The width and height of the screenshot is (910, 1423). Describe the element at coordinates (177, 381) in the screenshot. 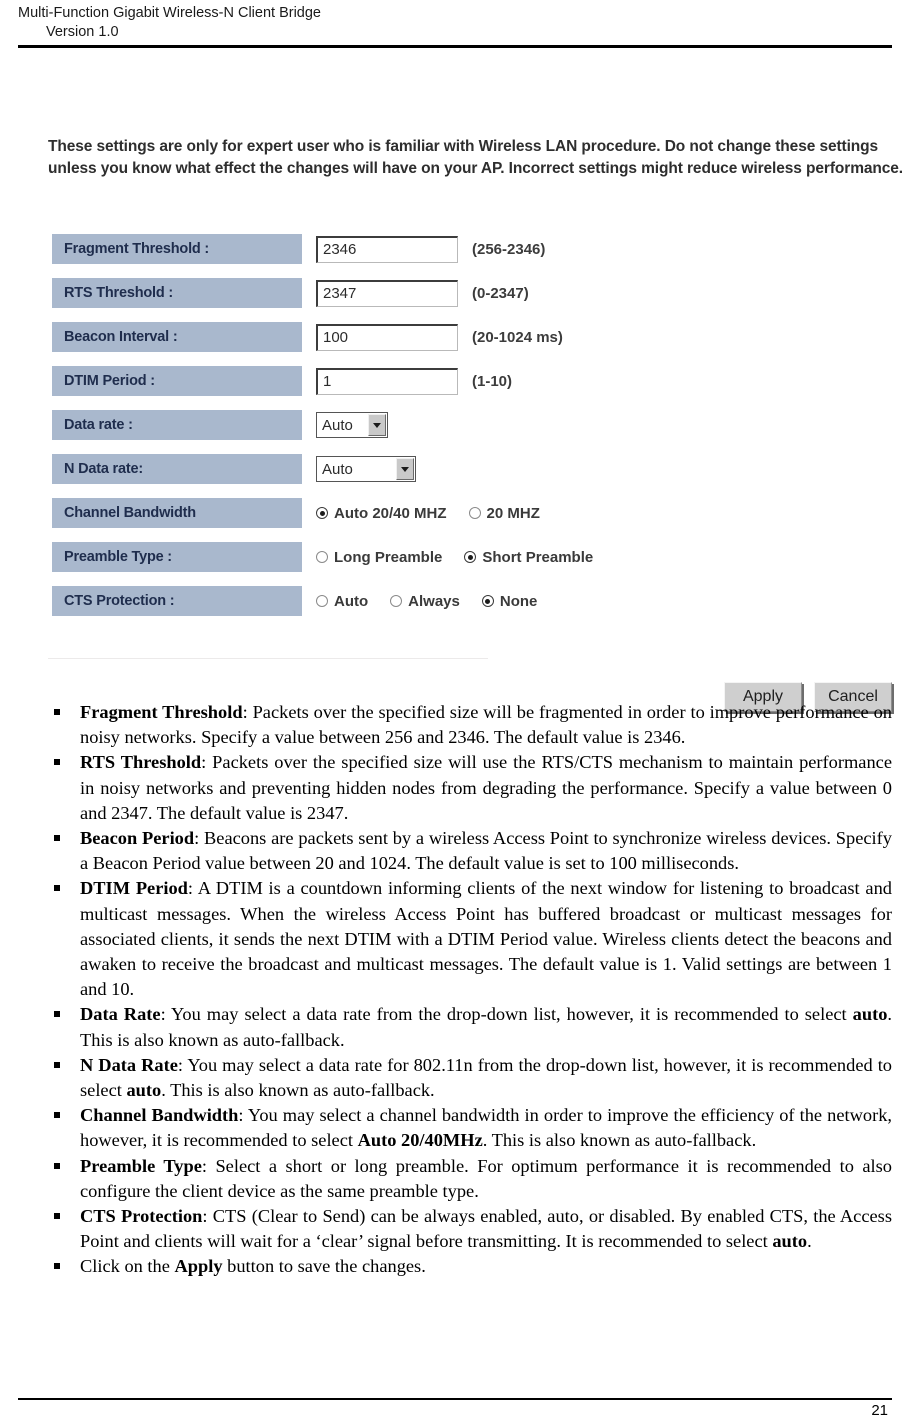

I see `label-dtim-period: DTIM Period :` at that location.